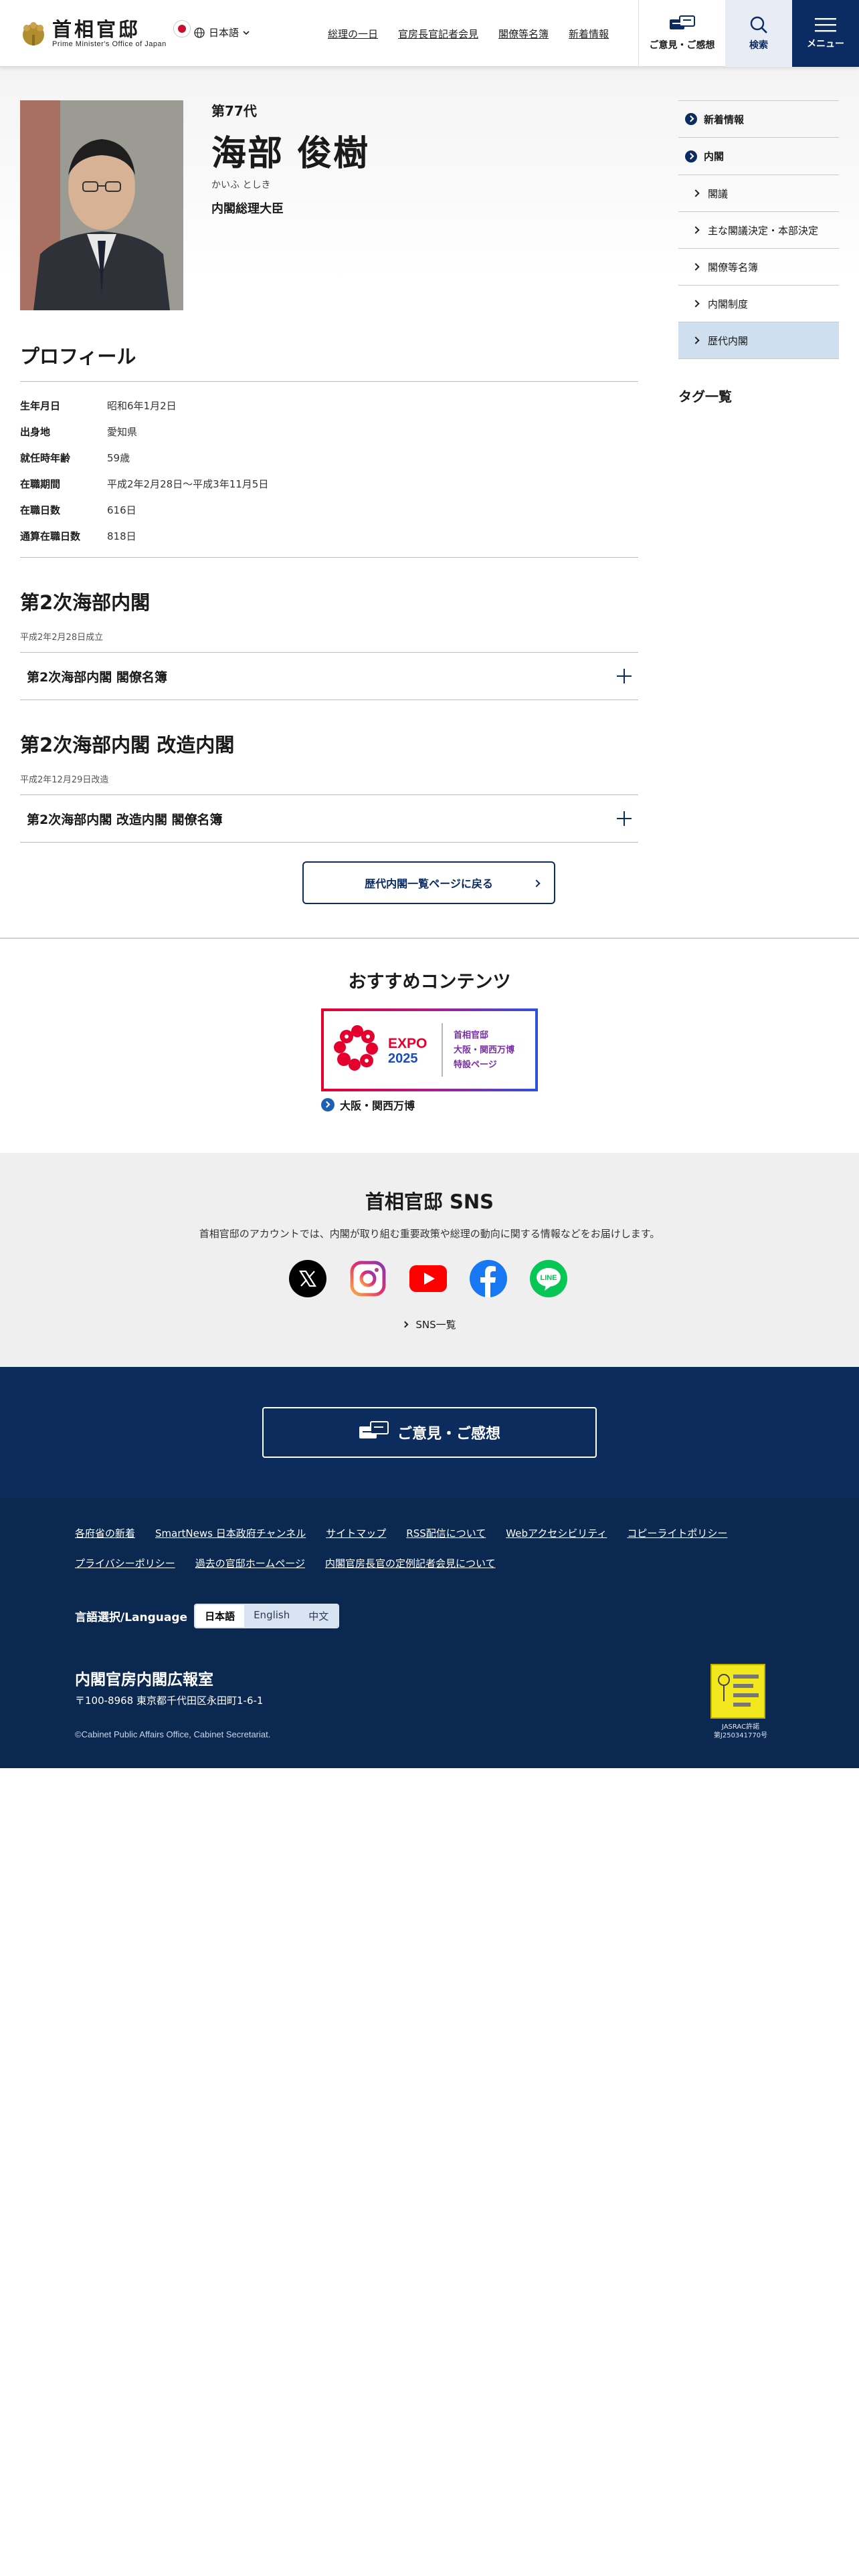  Describe the element at coordinates (222, 32) in the screenshot. I see `language-selector: 日本語` at that location.